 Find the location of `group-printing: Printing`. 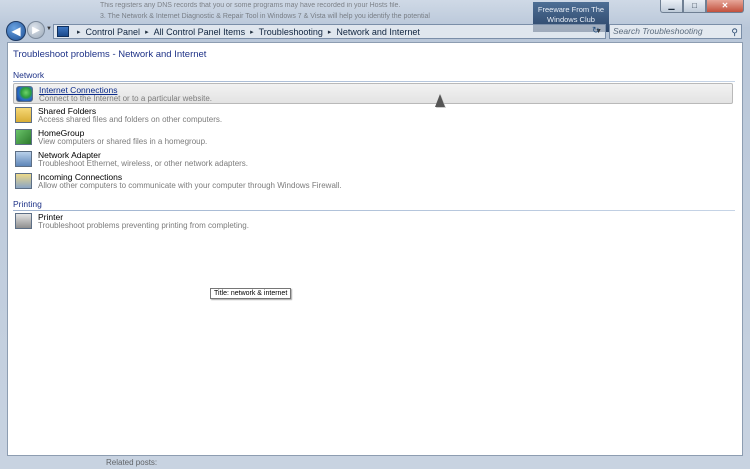

group-printing: Printing is located at coordinates (374, 205).